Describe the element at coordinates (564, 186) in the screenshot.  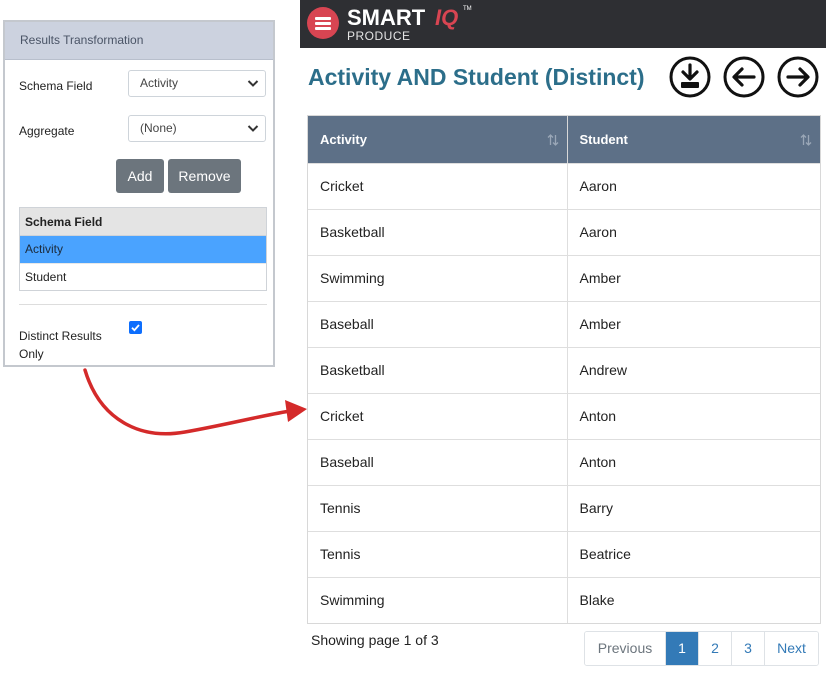
I see `table-row: Cricket Aaron` at that location.